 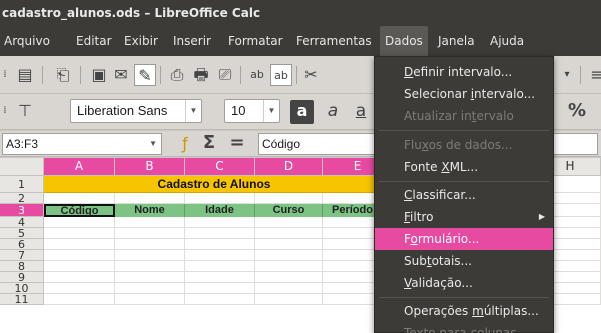 I want to click on menu-formatar: Formatar, so click(x=255, y=41).